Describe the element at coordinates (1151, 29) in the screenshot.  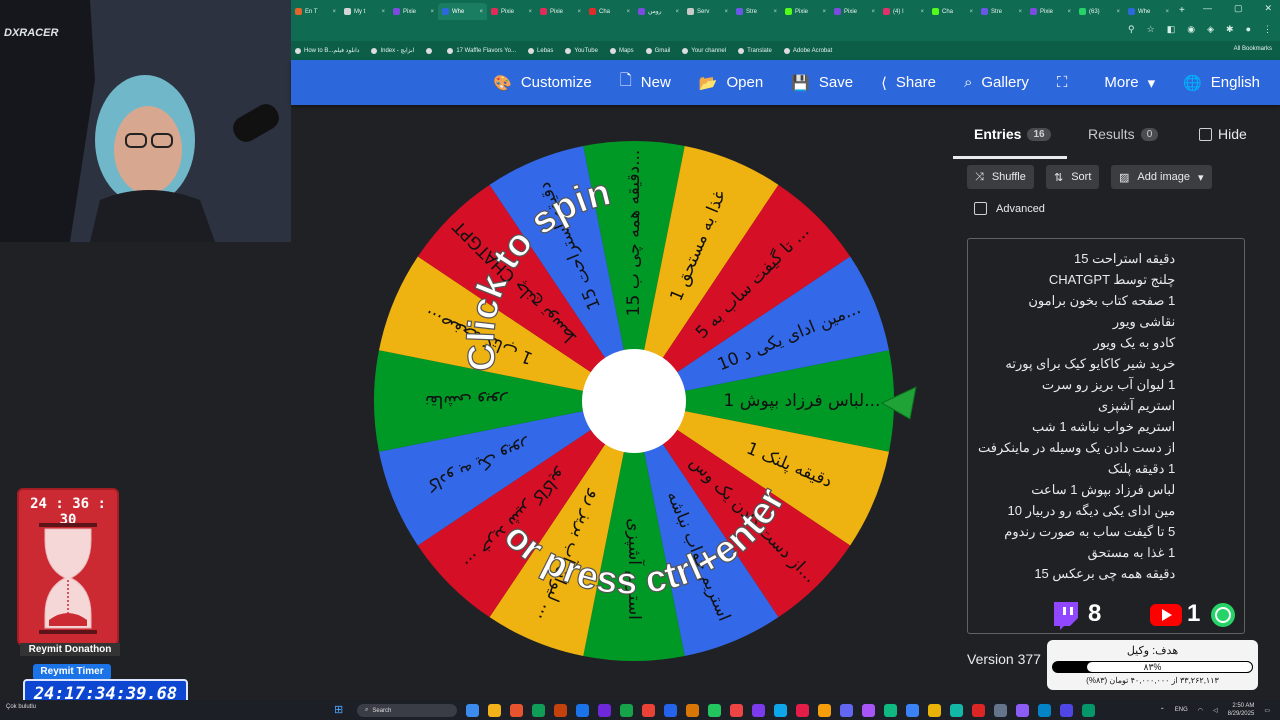
I see `star-icon: ☆` at that location.